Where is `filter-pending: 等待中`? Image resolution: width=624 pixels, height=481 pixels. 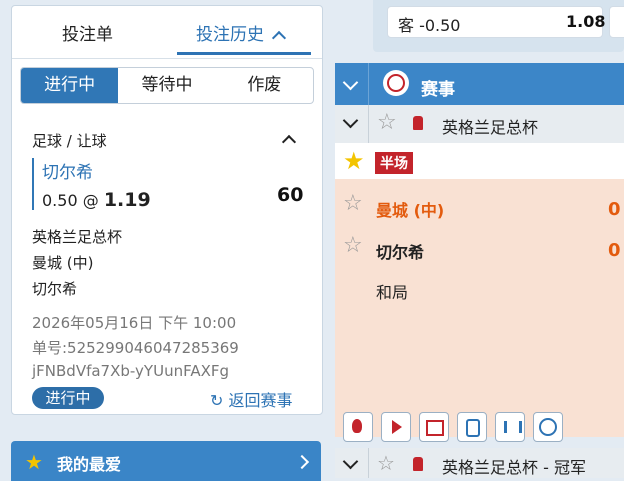 filter-pending: 等待中 is located at coordinates (166, 85).